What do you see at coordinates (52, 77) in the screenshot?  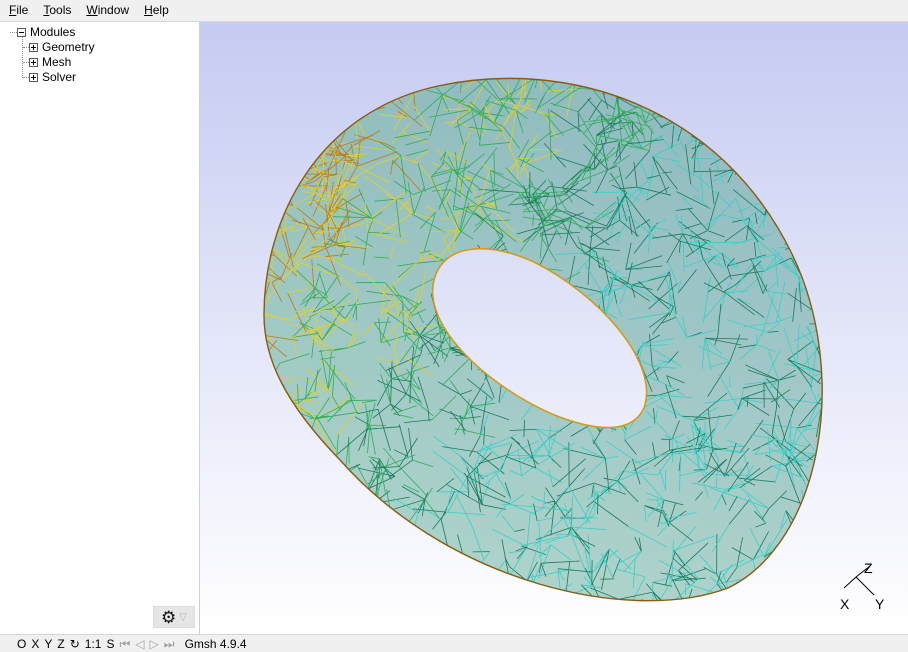 I see `tree-item-solver: Solver` at bounding box center [52, 77].